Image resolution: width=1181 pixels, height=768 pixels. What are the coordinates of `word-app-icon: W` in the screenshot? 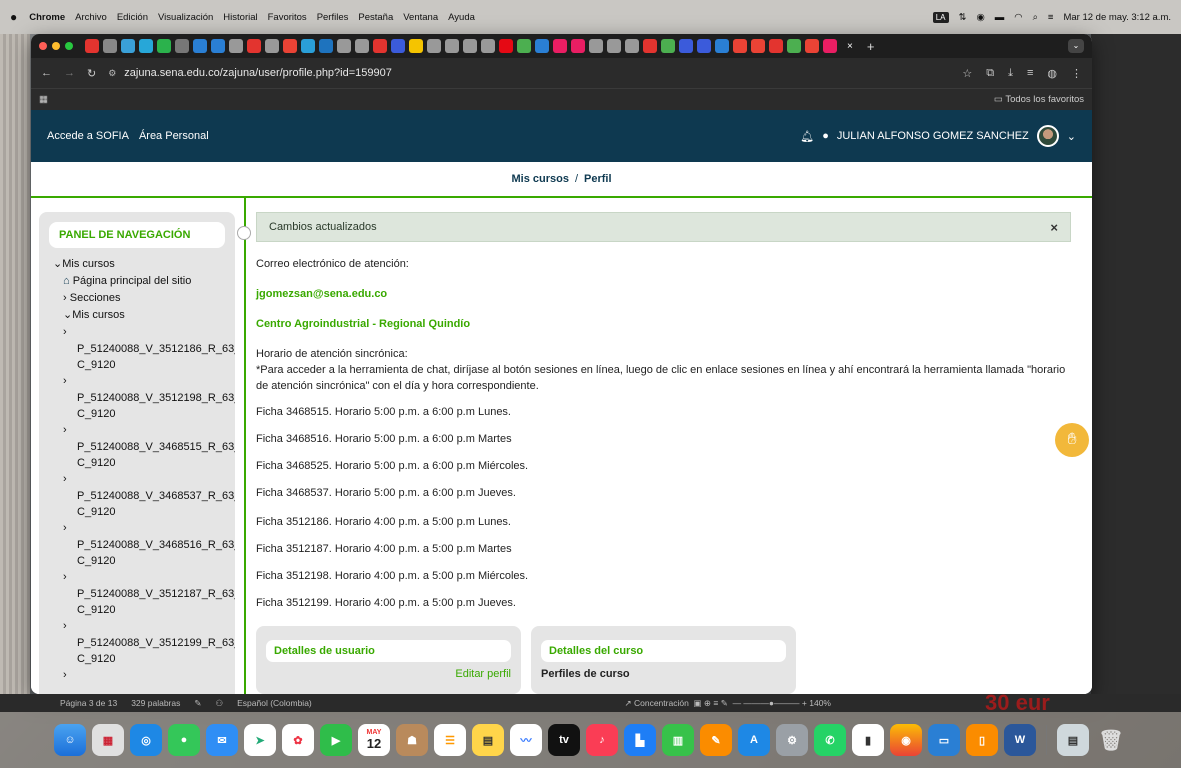 It's located at (1020, 740).